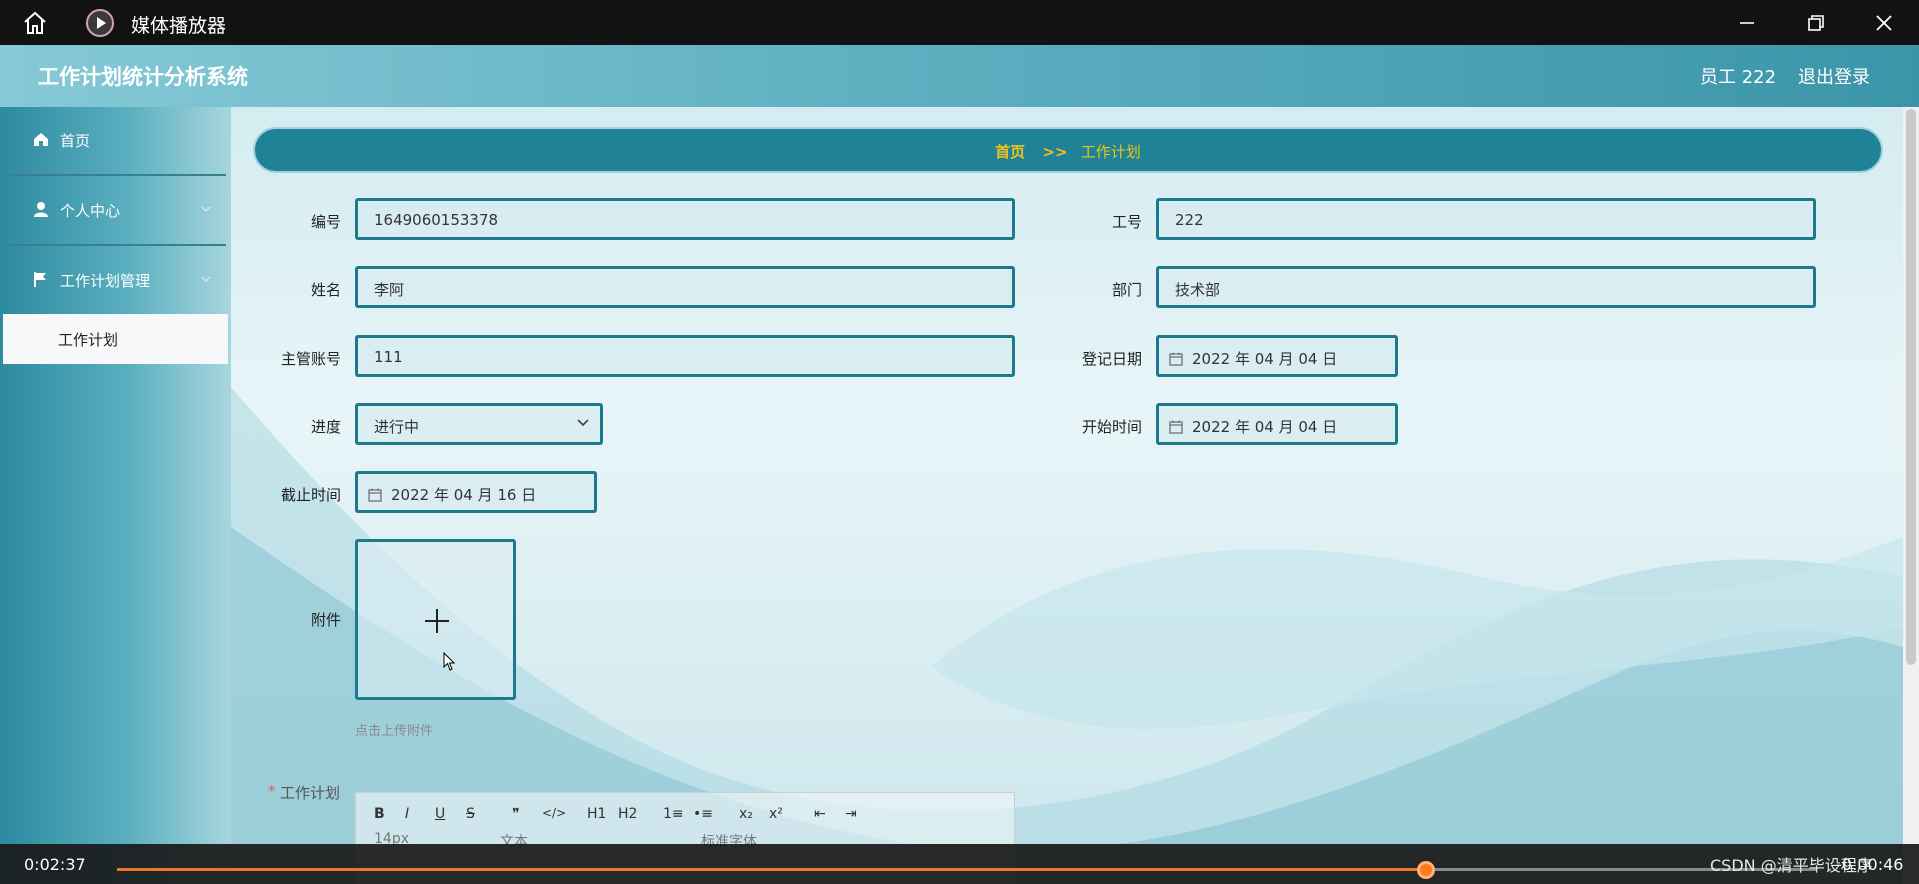 This screenshot has height=884, width=1919. I want to click on reg-date-picker: 2022 年 04 月 04 日, so click(1277, 356).